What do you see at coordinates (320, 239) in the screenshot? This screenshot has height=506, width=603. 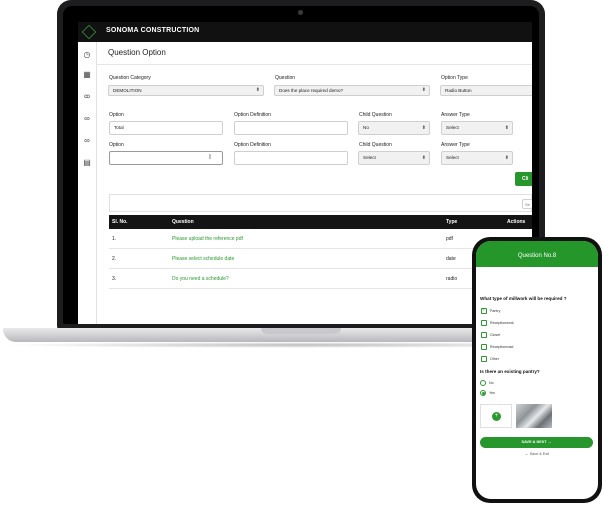 I see `table-row: 1. Please upload the reference pdf pdf` at bounding box center [320, 239].